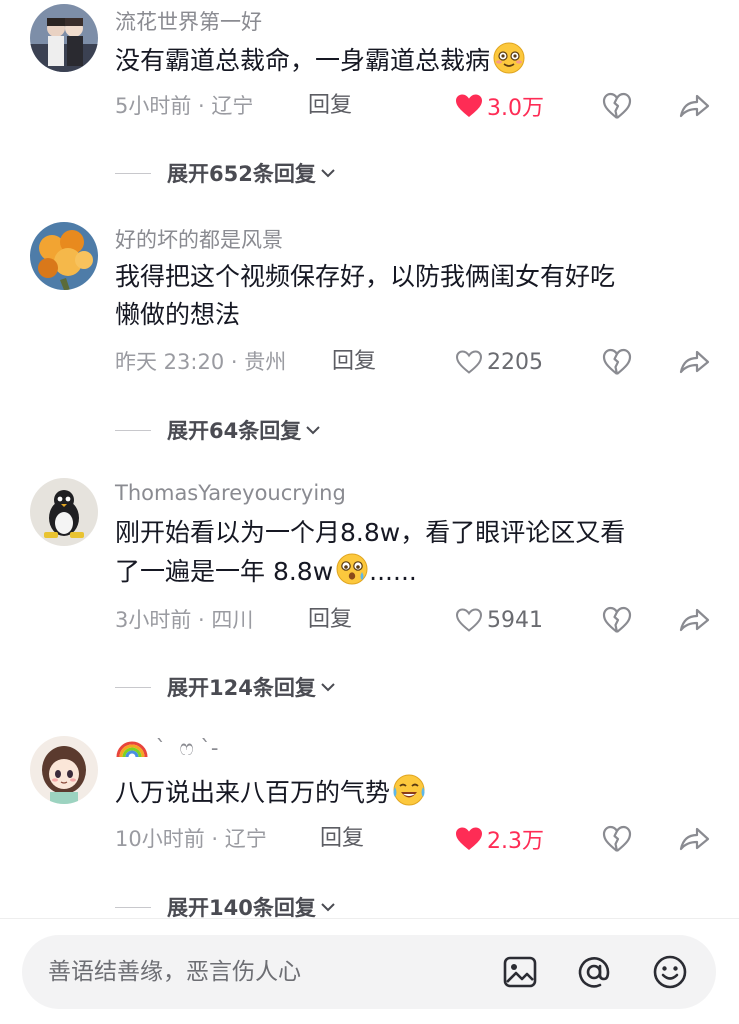  What do you see at coordinates (241, 174) in the screenshot?
I see `expand-replies-label: 展开652条回复` at bounding box center [241, 174].